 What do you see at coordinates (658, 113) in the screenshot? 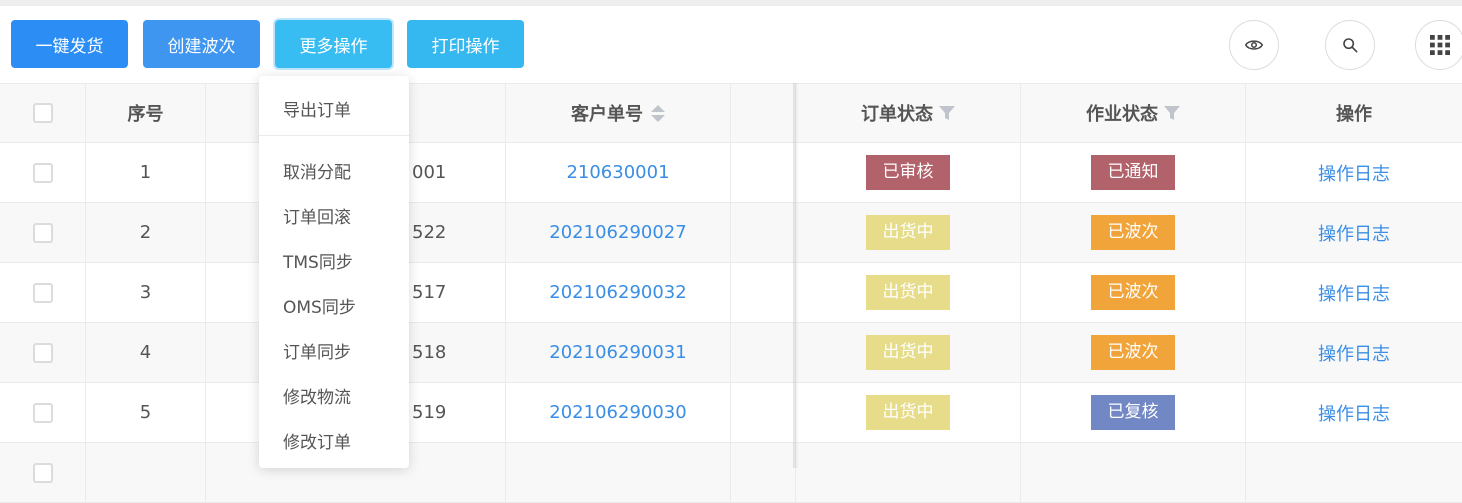
I see `sort-icon` at bounding box center [658, 113].